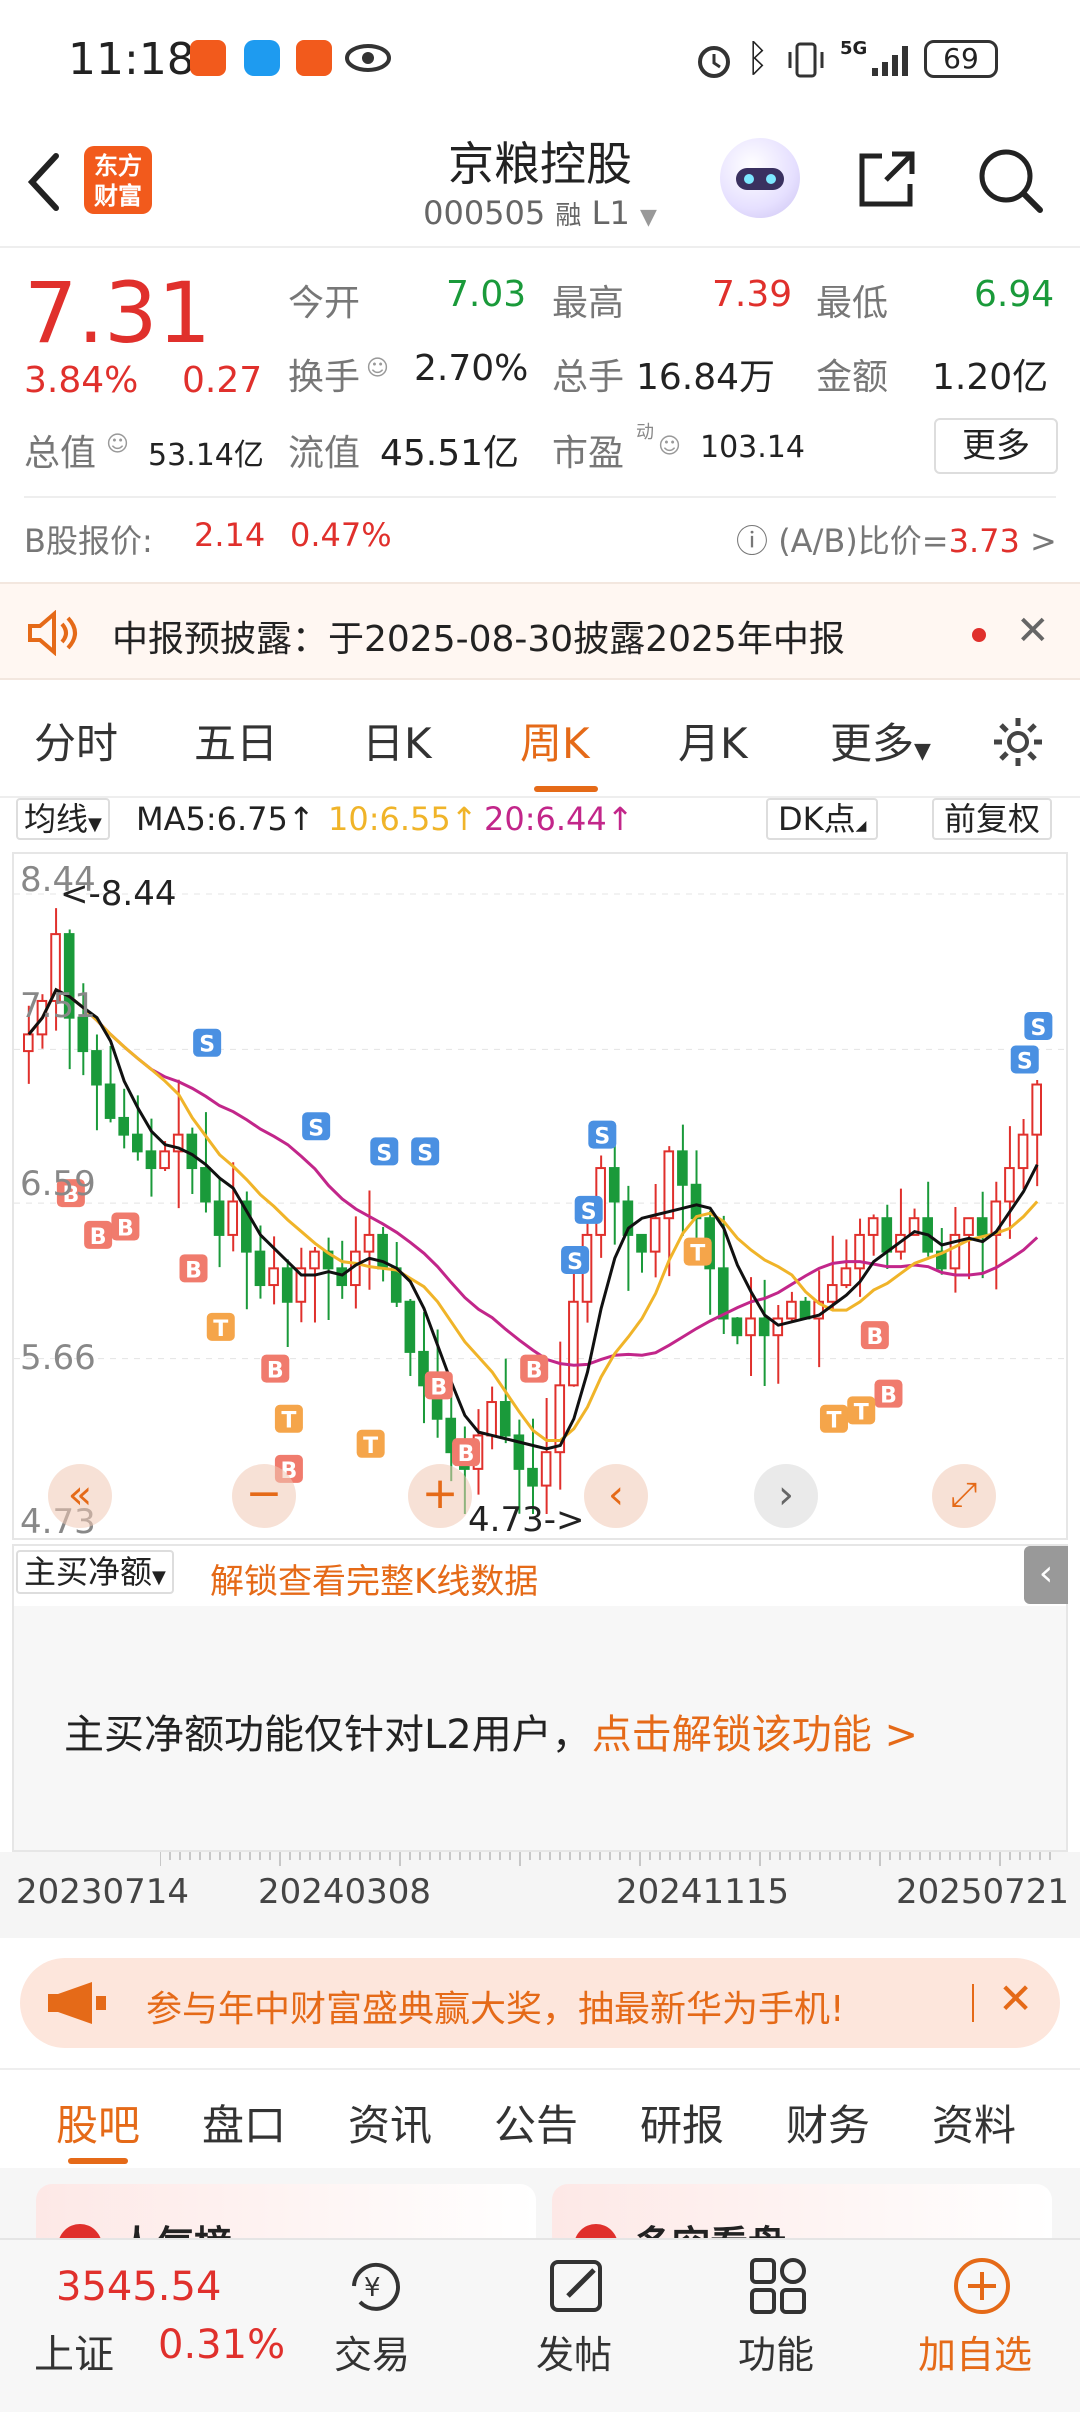 This screenshot has width=1080, height=2412. I want to click on unlock-function-link: 点击解锁该功能 >, so click(755, 1735).